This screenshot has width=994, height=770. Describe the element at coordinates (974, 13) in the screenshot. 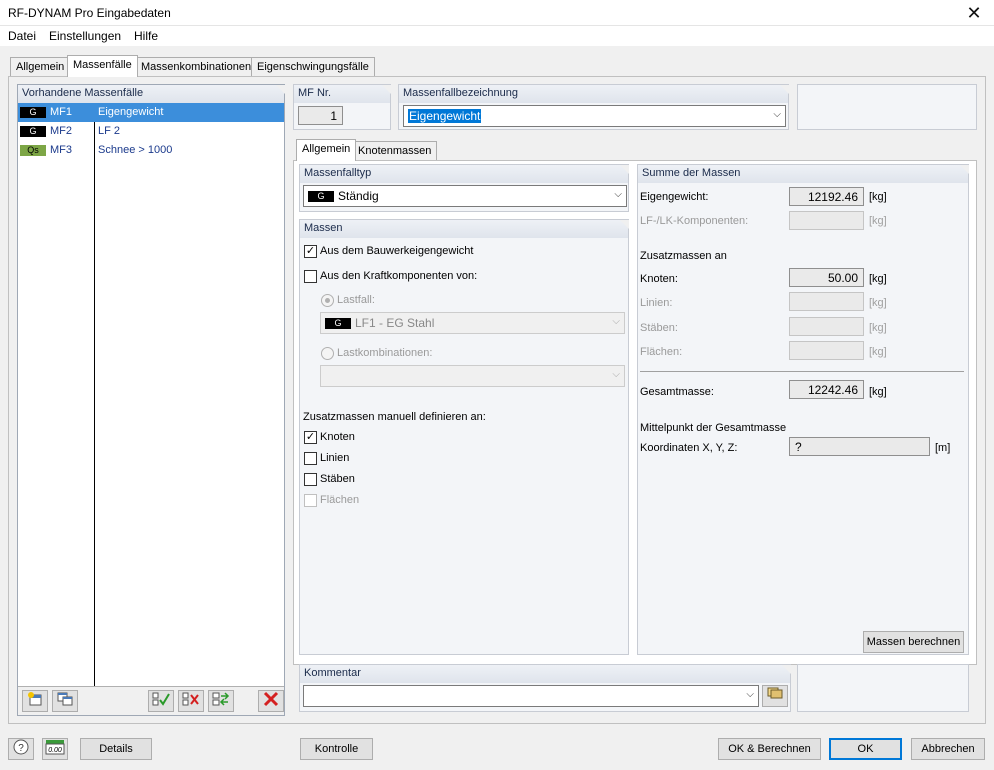

I see `close-icon: ✕` at that location.